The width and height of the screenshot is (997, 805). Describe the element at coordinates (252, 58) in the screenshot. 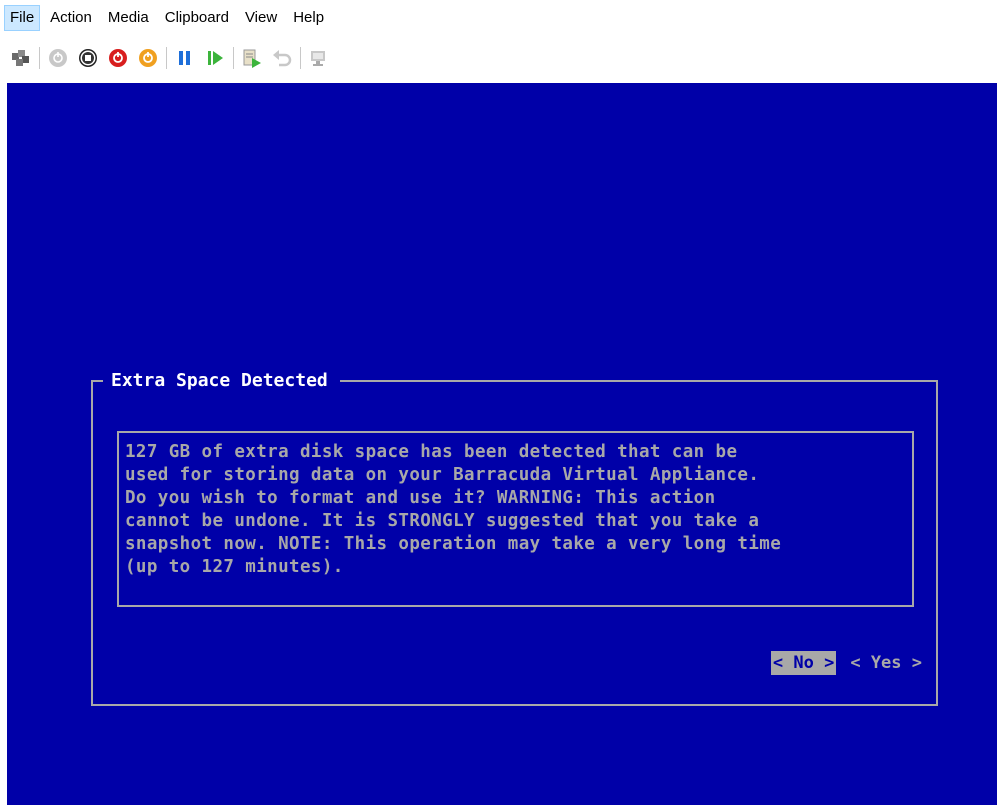

I see `checkpoint-icon` at that location.